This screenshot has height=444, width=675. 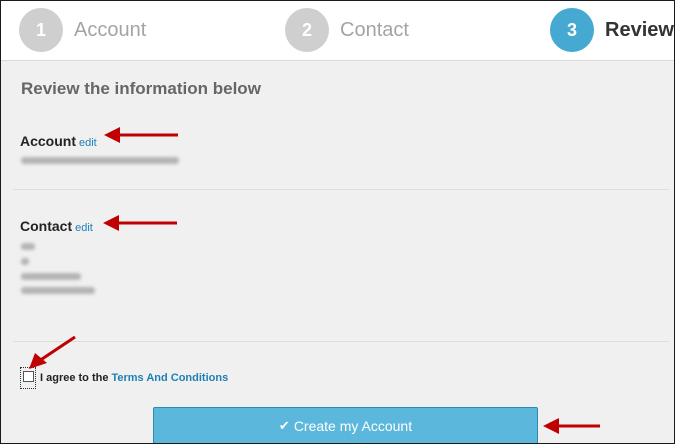 What do you see at coordinates (41, 30) in the screenshot?
I see `step-1-number: 1` at bounding box center [41, 30].